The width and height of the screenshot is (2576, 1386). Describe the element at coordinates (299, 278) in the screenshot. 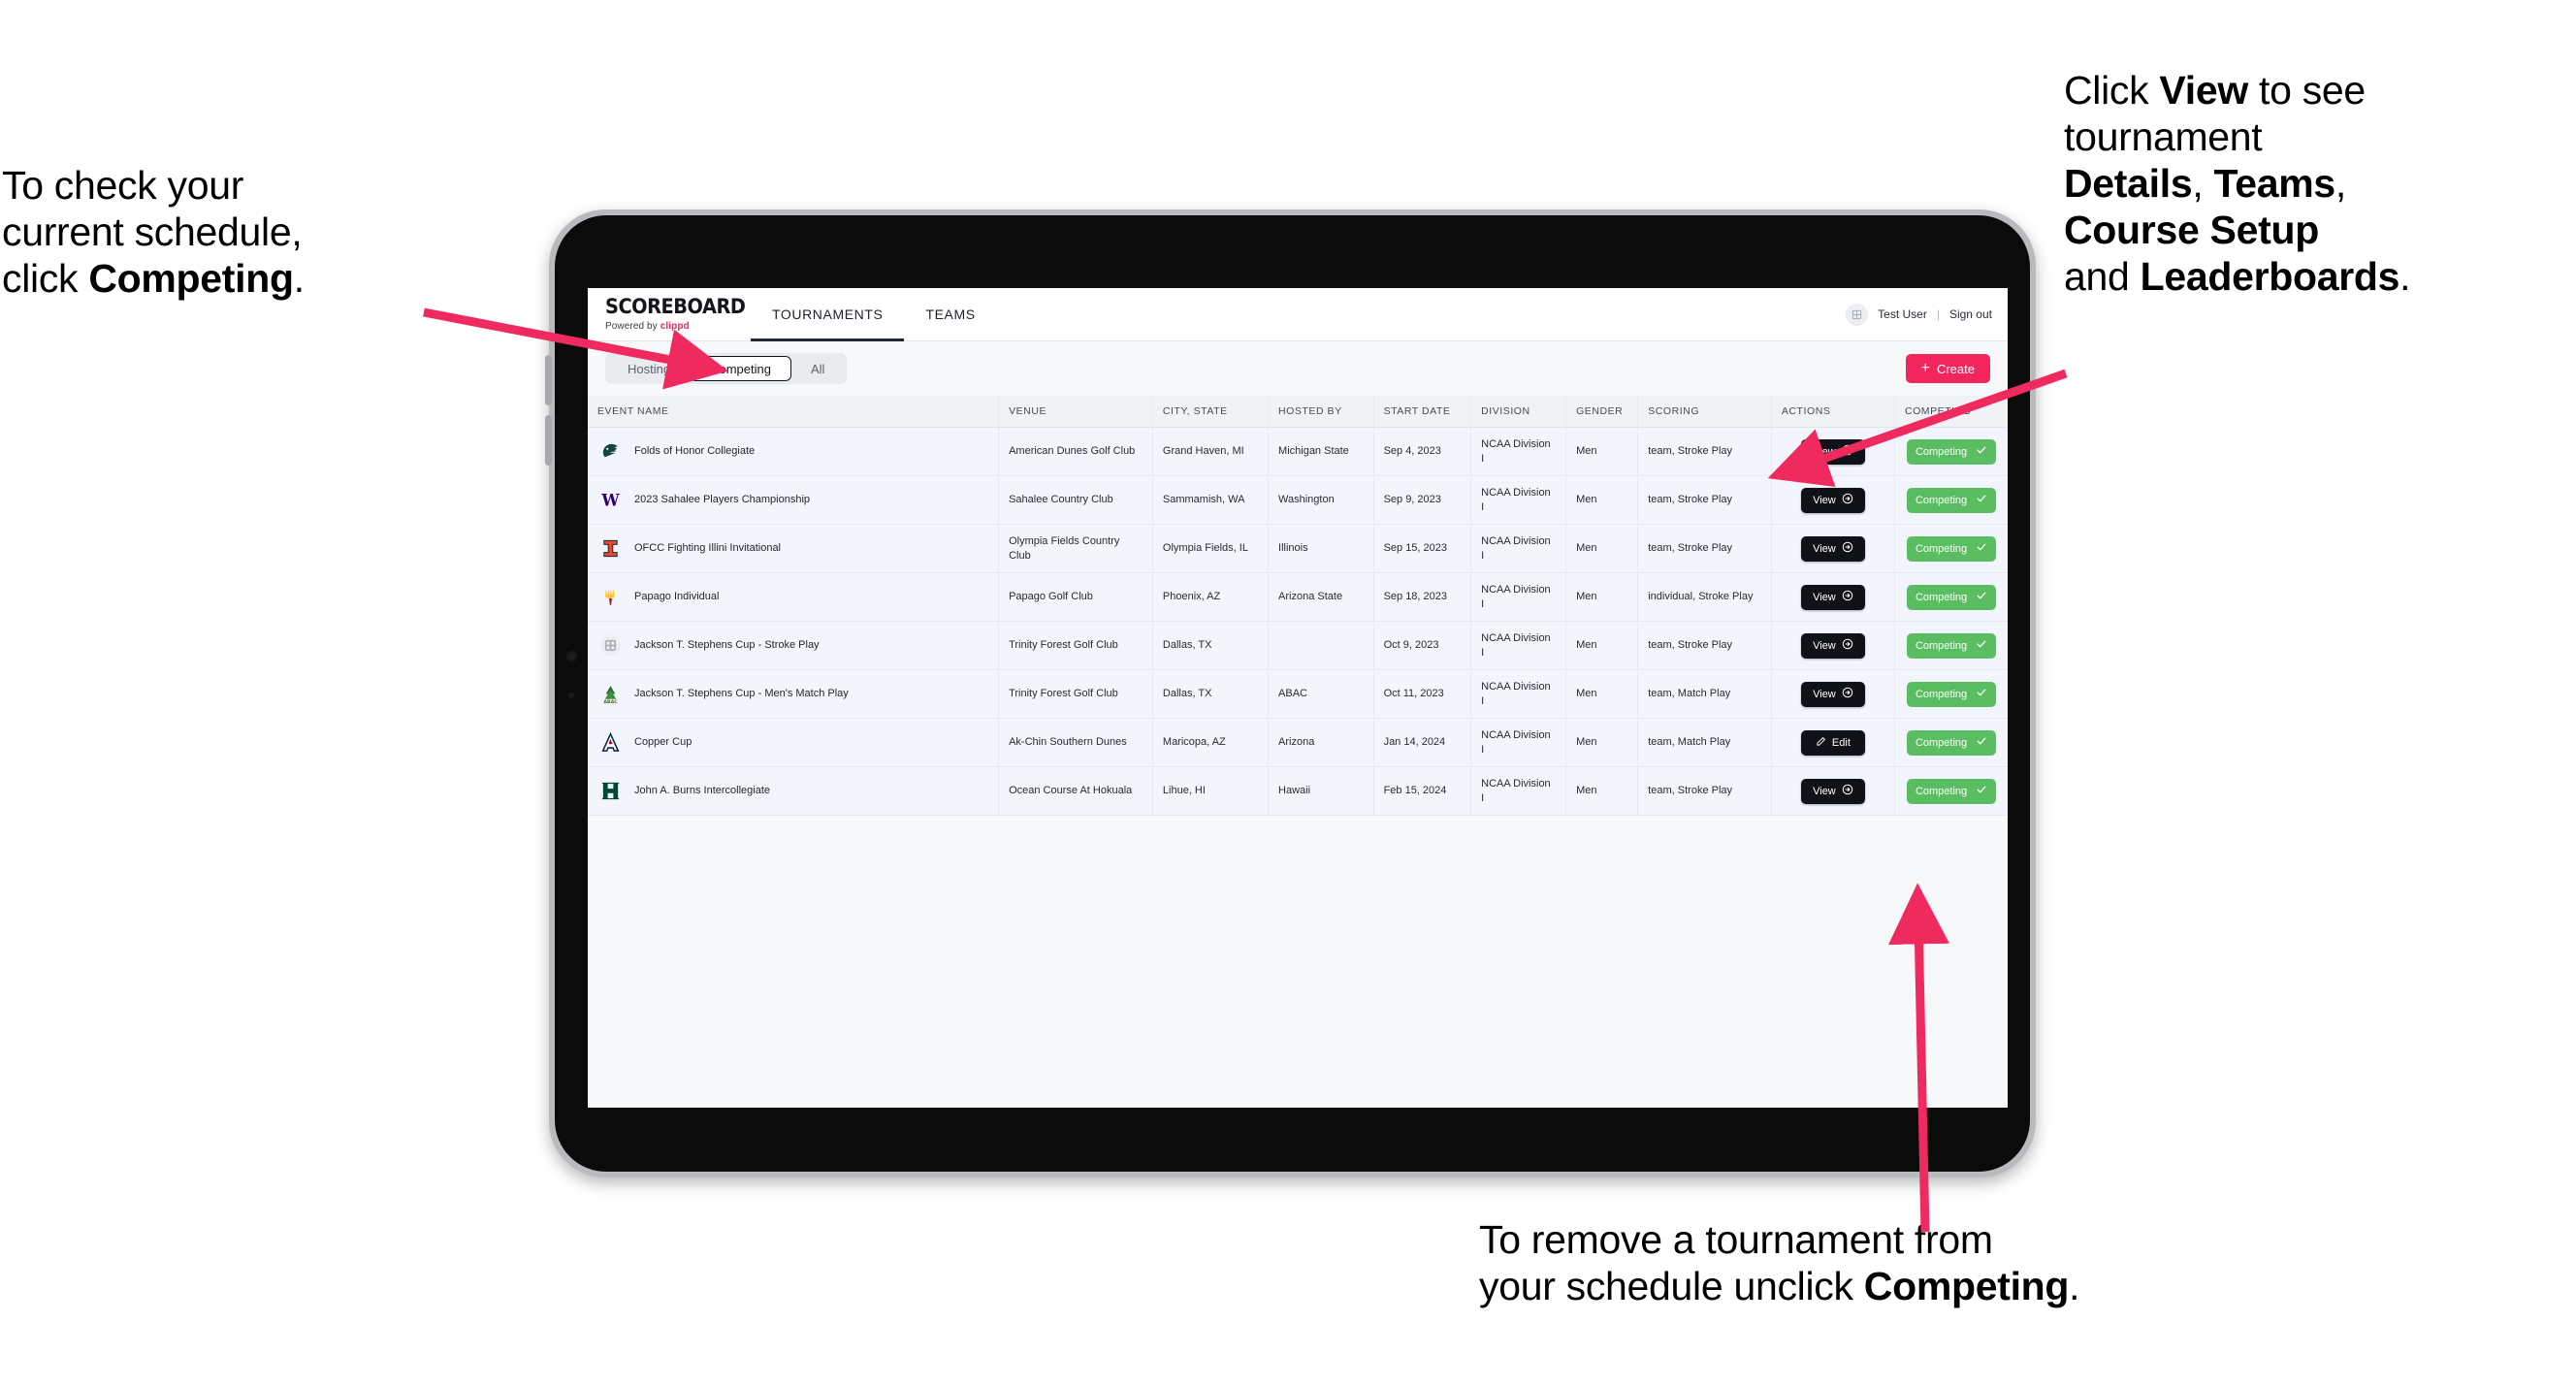

I see `annotation-left-period: .` at that location.